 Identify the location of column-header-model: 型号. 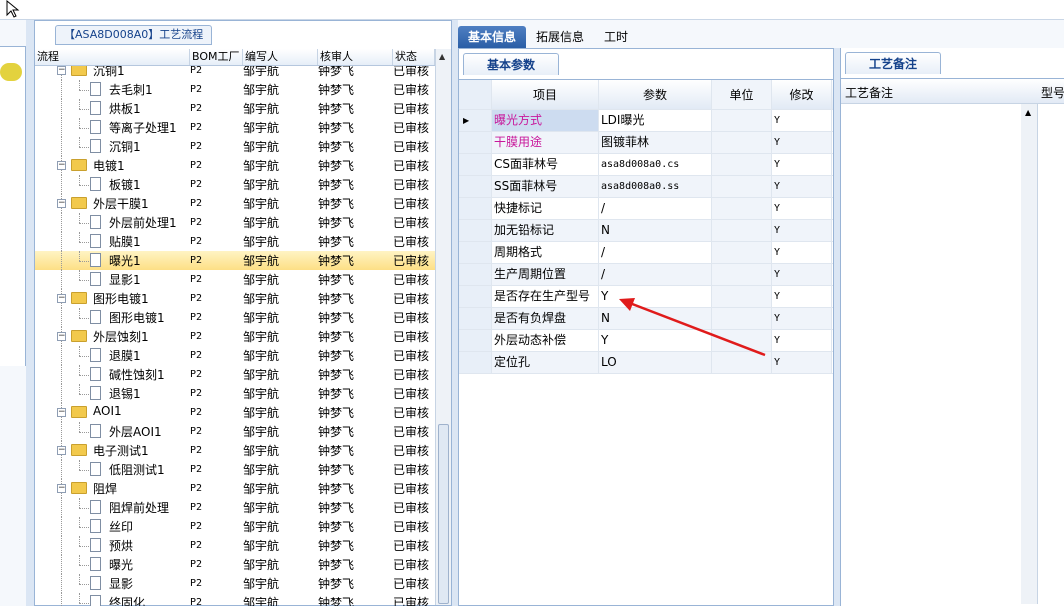
(1052, 92).